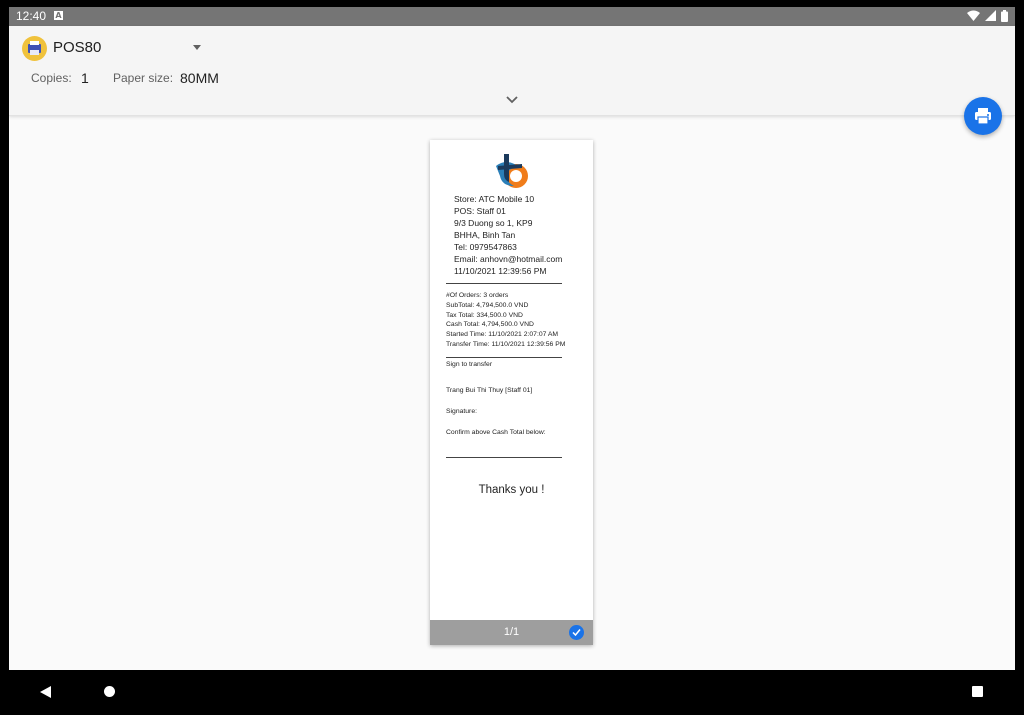 The width and height of the screenshot is (1024, 715). I want to click on thanks-message: Thanks you !, so click(511, 490).